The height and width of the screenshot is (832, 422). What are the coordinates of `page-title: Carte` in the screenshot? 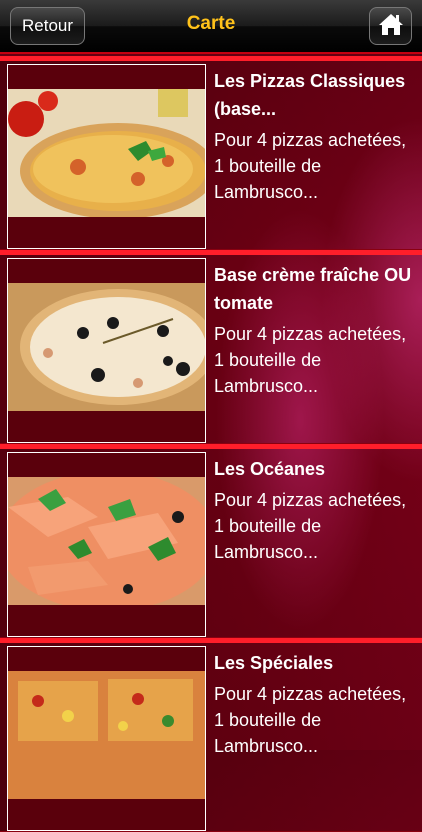 It's located at (211, 23).